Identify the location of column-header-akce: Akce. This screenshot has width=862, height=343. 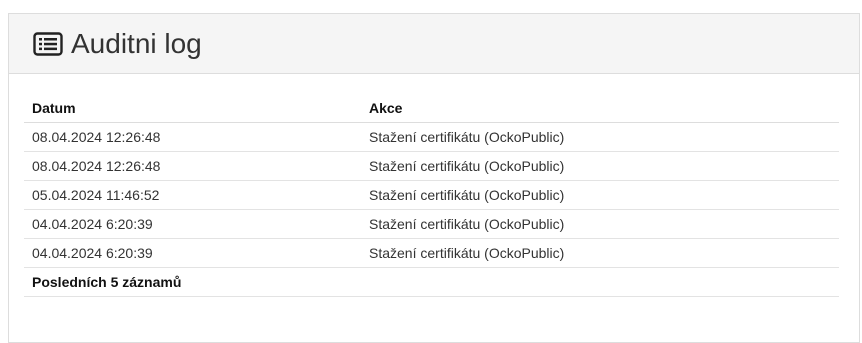
(600, 108).